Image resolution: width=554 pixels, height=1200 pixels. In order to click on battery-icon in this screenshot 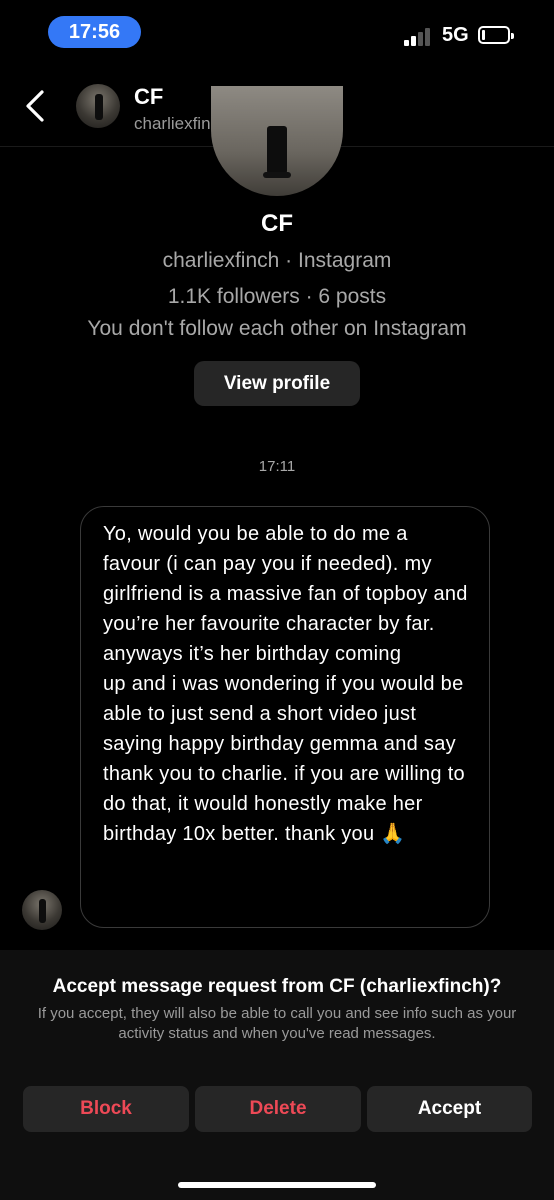, I will do `click(496, 35)`.